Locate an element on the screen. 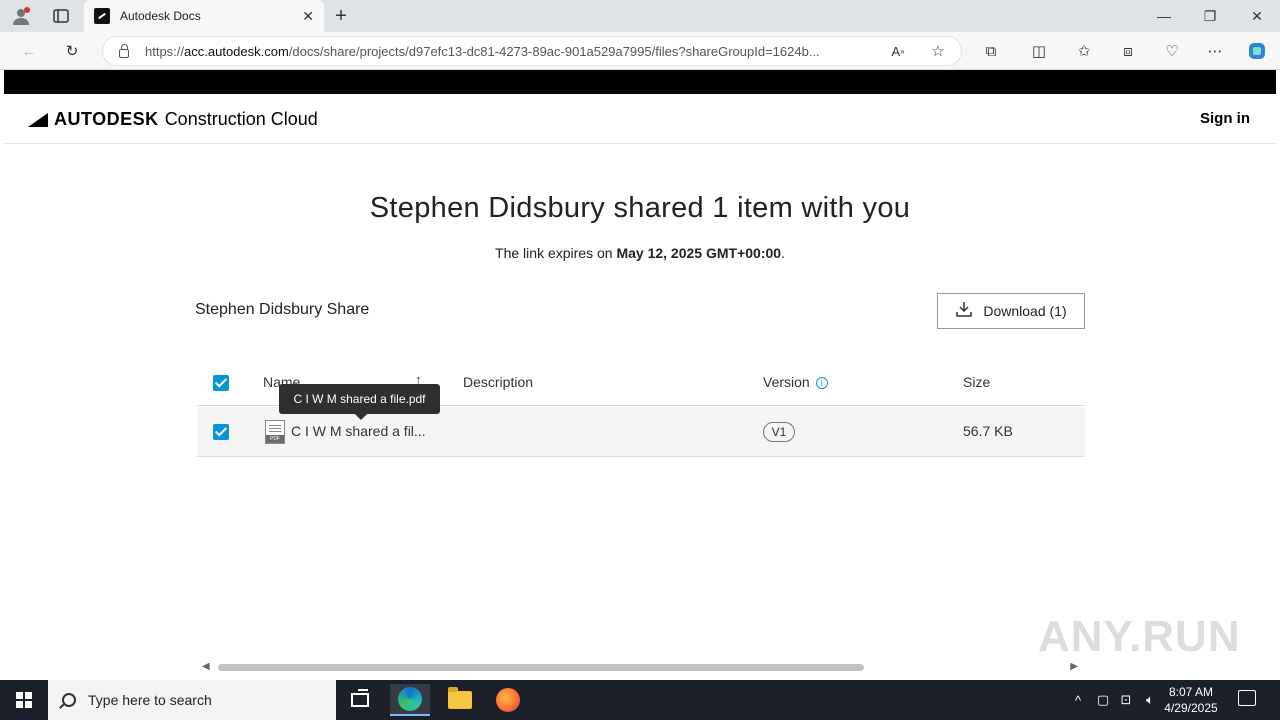 This screenshot has height=720, width=1280. tab-actions-icon is located at coordinates (61, 16).